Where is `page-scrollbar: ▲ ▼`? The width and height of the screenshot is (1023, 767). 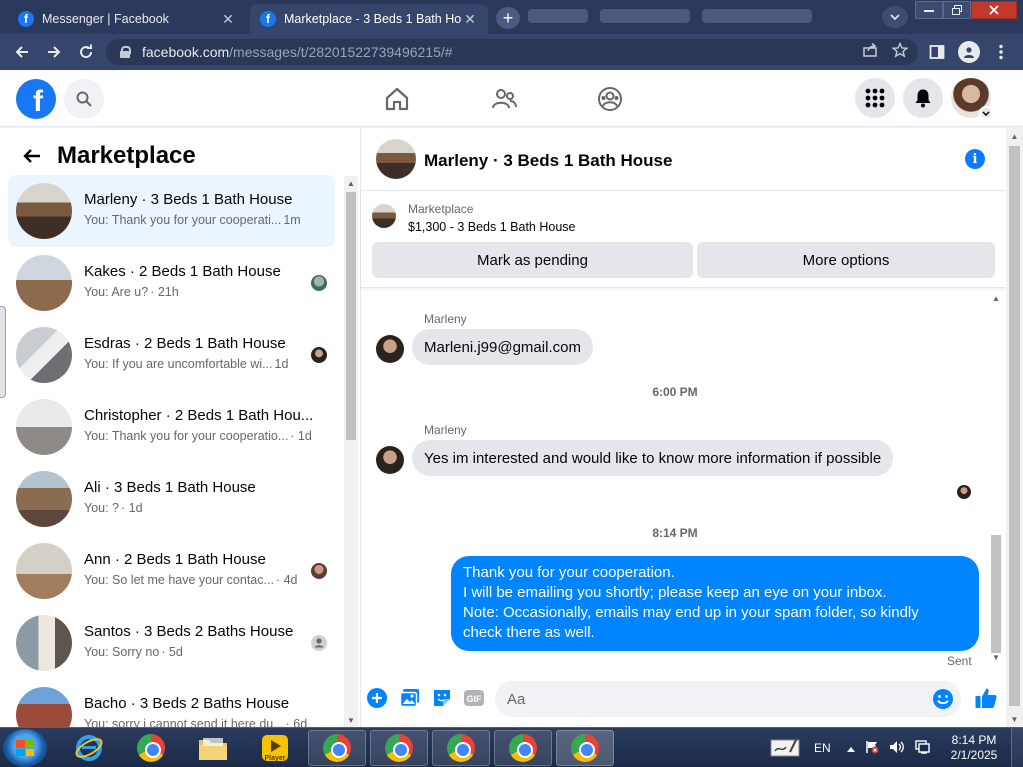
page-scrollbar: ▲ ▼ is located at coordinates (1014, 427).